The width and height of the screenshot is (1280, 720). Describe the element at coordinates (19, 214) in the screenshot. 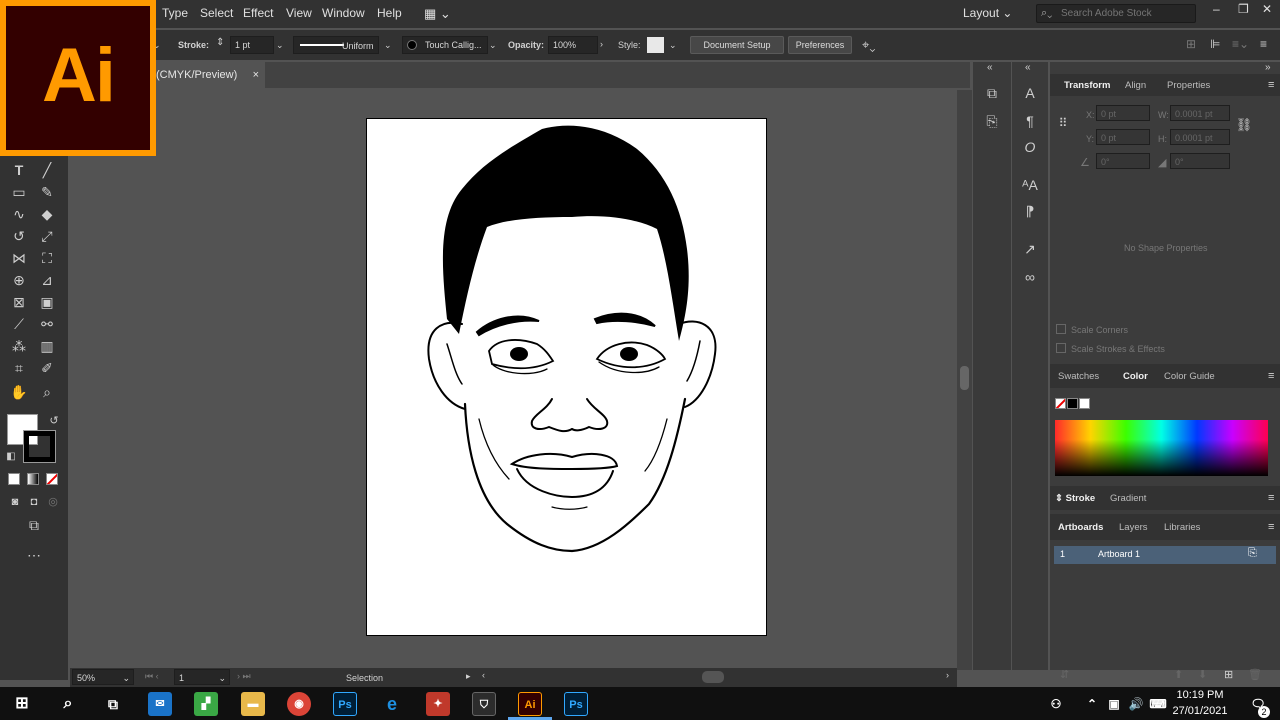

I see `shaper-tool-icon: ∿` at that location.